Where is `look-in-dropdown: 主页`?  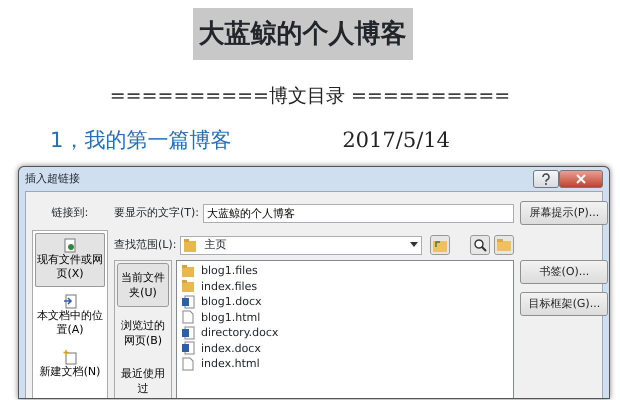 look-in-dropdown: 主页 is located at coordinates (301, 245).